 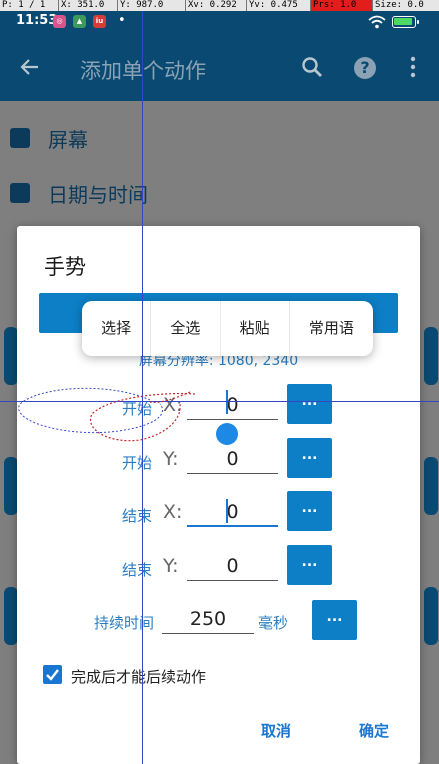 I want to click on pointer-crosshair-vertical, so click(x=142, y=382).